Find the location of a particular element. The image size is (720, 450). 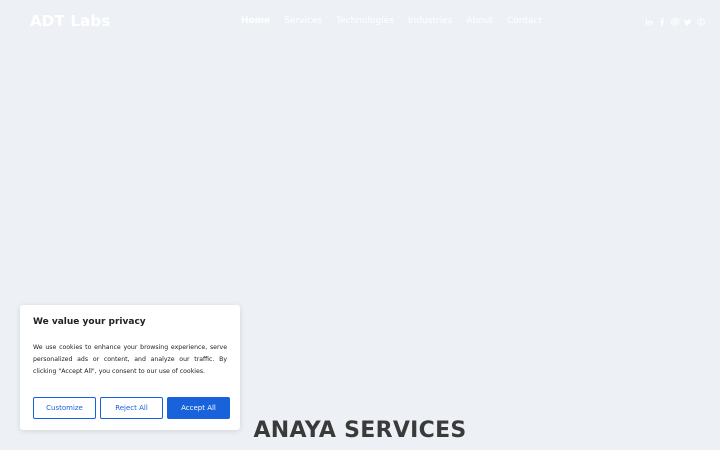

customize-button: Customize is located at coordinates (64, 408).